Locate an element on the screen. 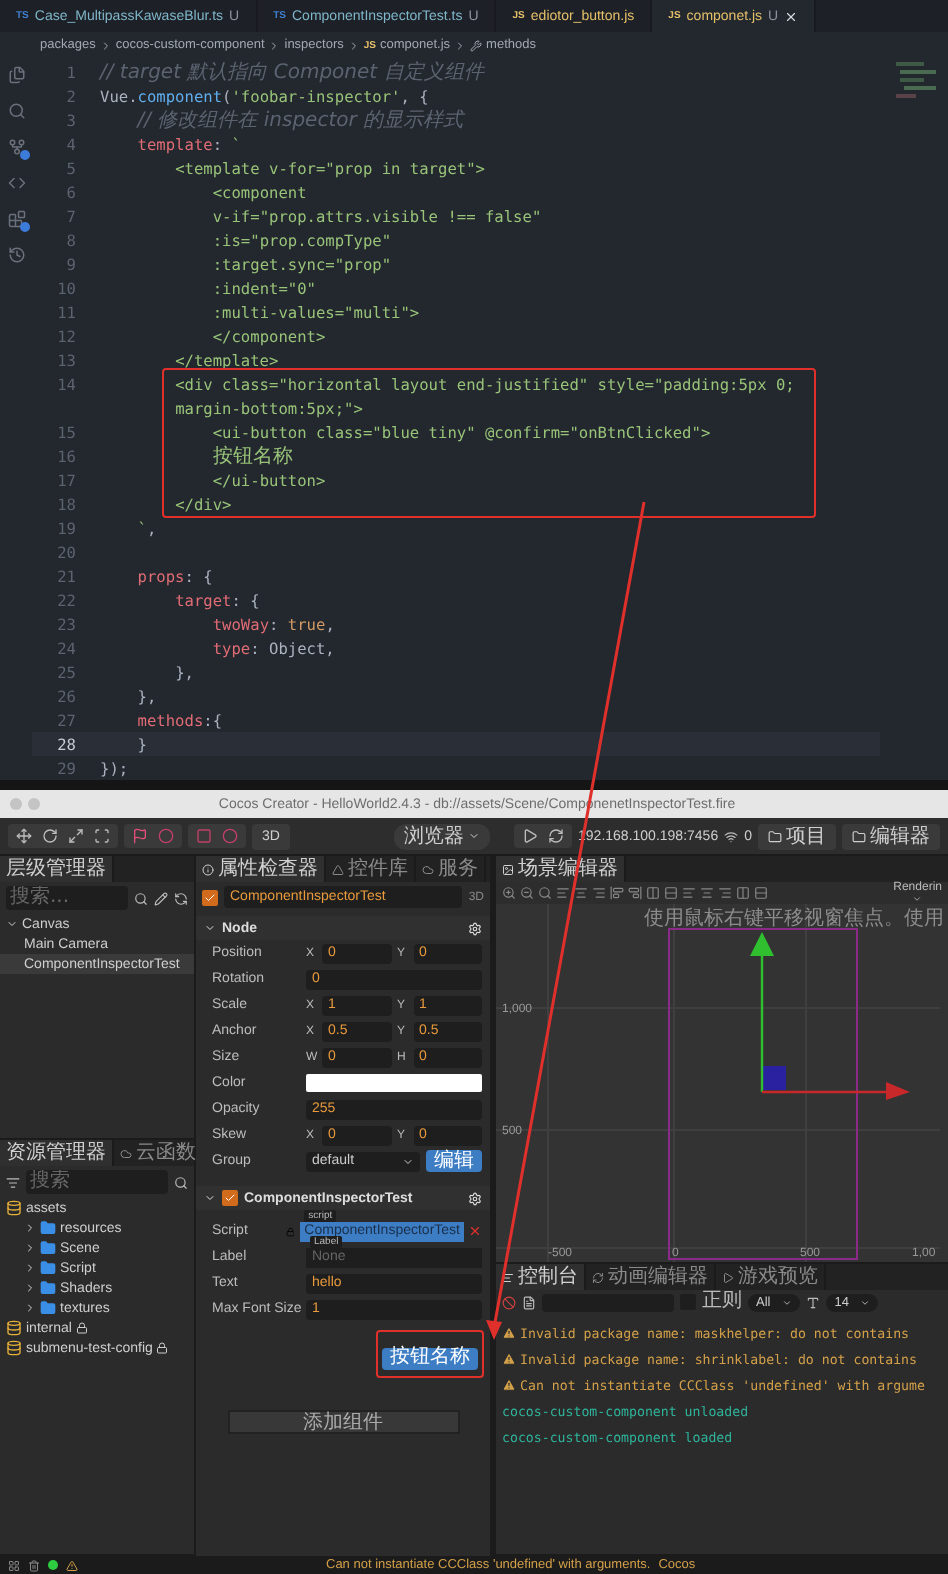  panel-tab: 服务 is located at coordinates (451, 869).